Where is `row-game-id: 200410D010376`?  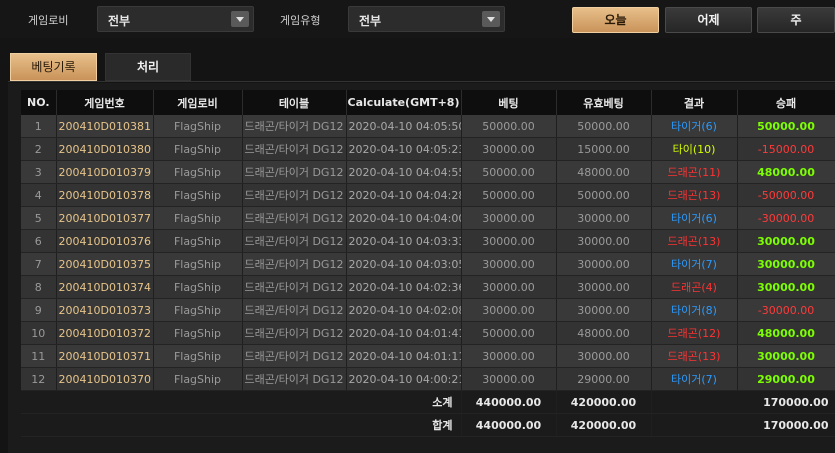 row-game-id: 200410D010376 is located at coordinates (105, 241).